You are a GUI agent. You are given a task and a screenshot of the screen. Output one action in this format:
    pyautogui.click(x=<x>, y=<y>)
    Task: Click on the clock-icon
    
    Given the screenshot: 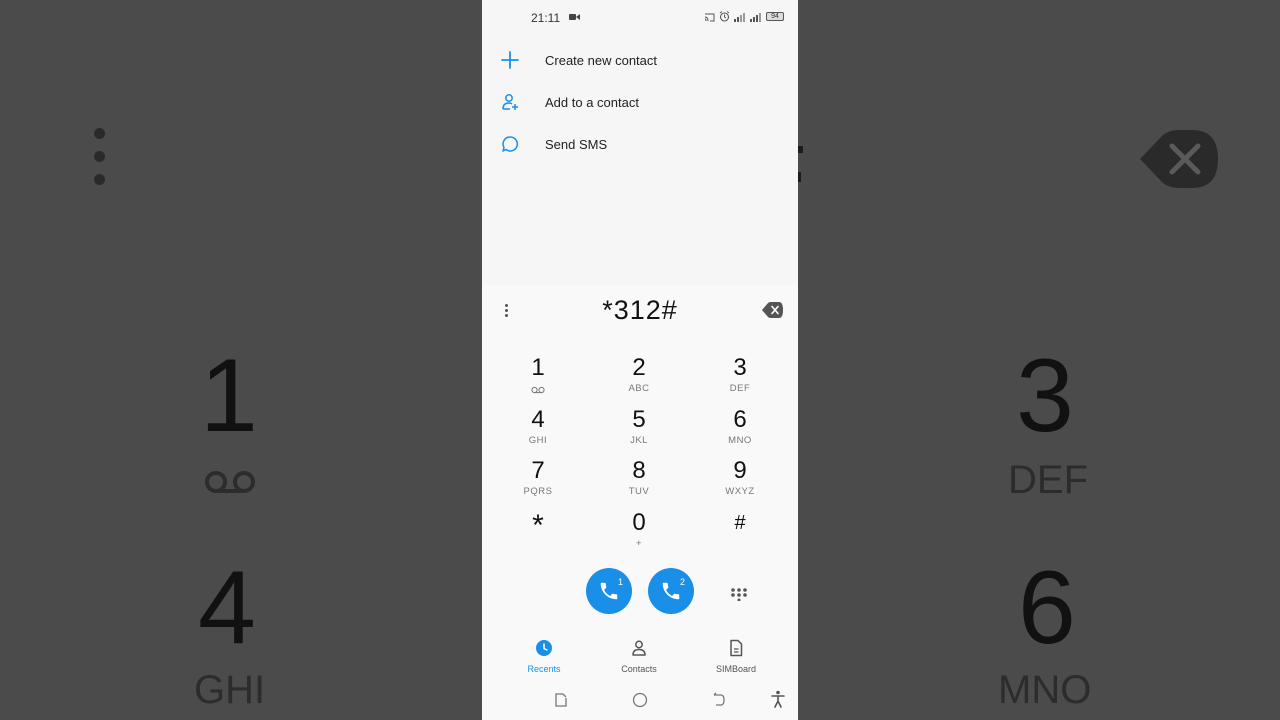 What is the action you would take?
    pyautogui.click(x=544, y=648)
    